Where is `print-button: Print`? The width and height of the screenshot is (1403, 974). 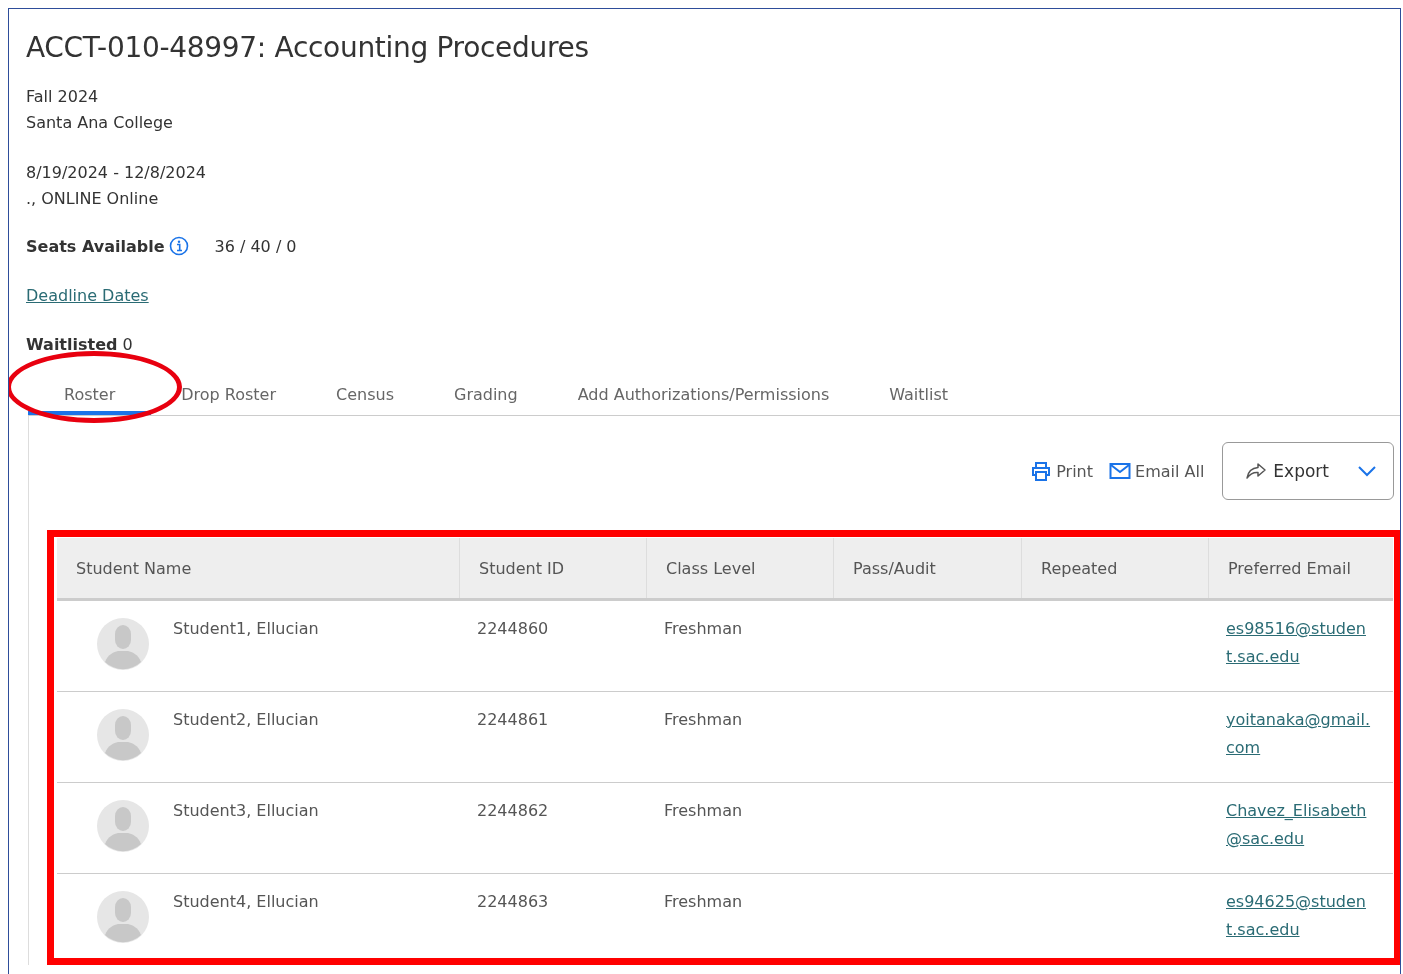
print-button: Print is located at coordinates (1062, 471).